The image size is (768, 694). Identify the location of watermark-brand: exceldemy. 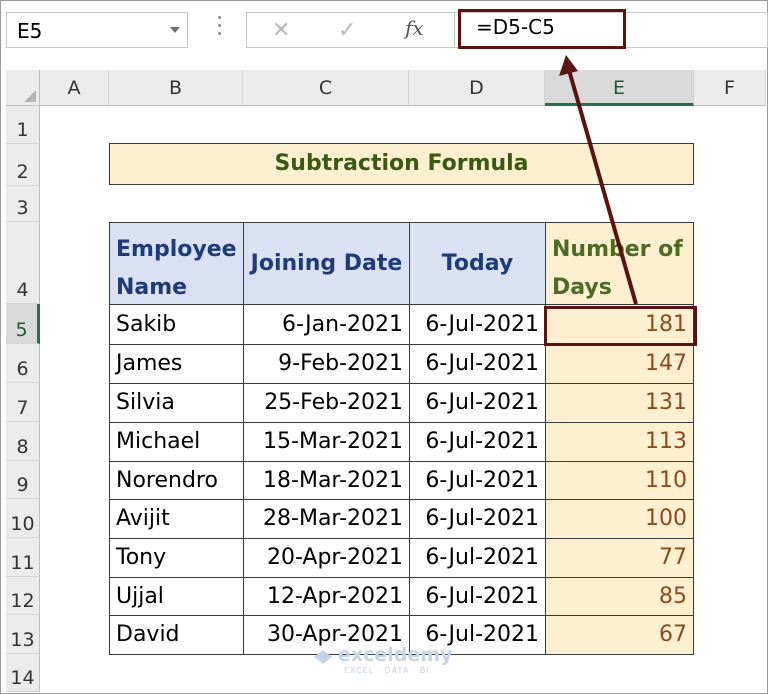
(395, 655).